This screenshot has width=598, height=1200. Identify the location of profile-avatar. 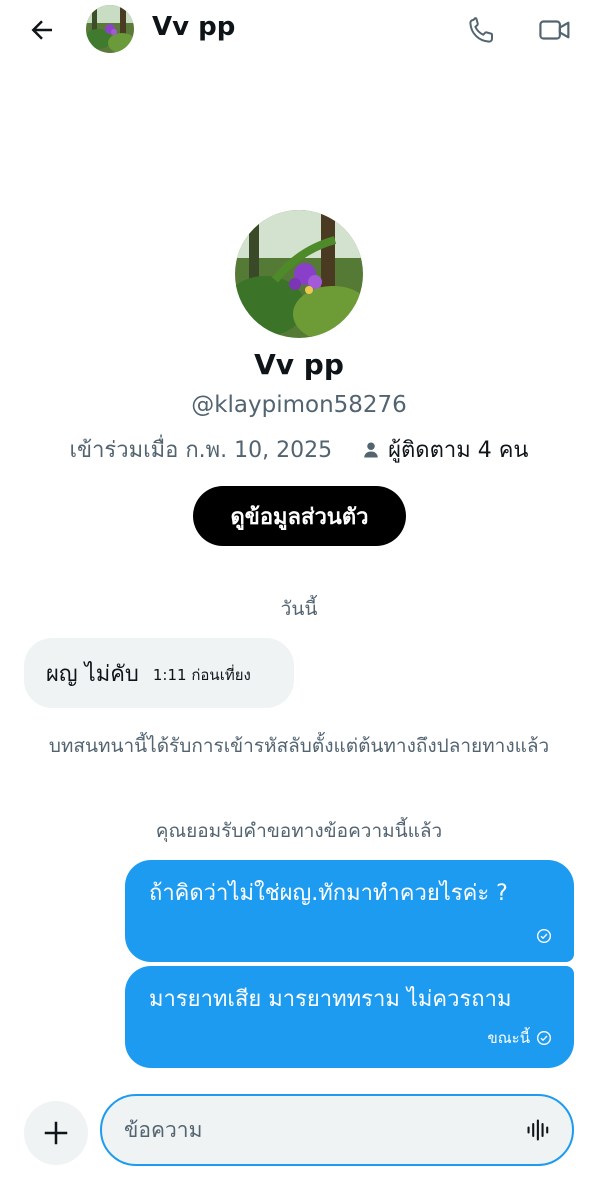
(299, 274).